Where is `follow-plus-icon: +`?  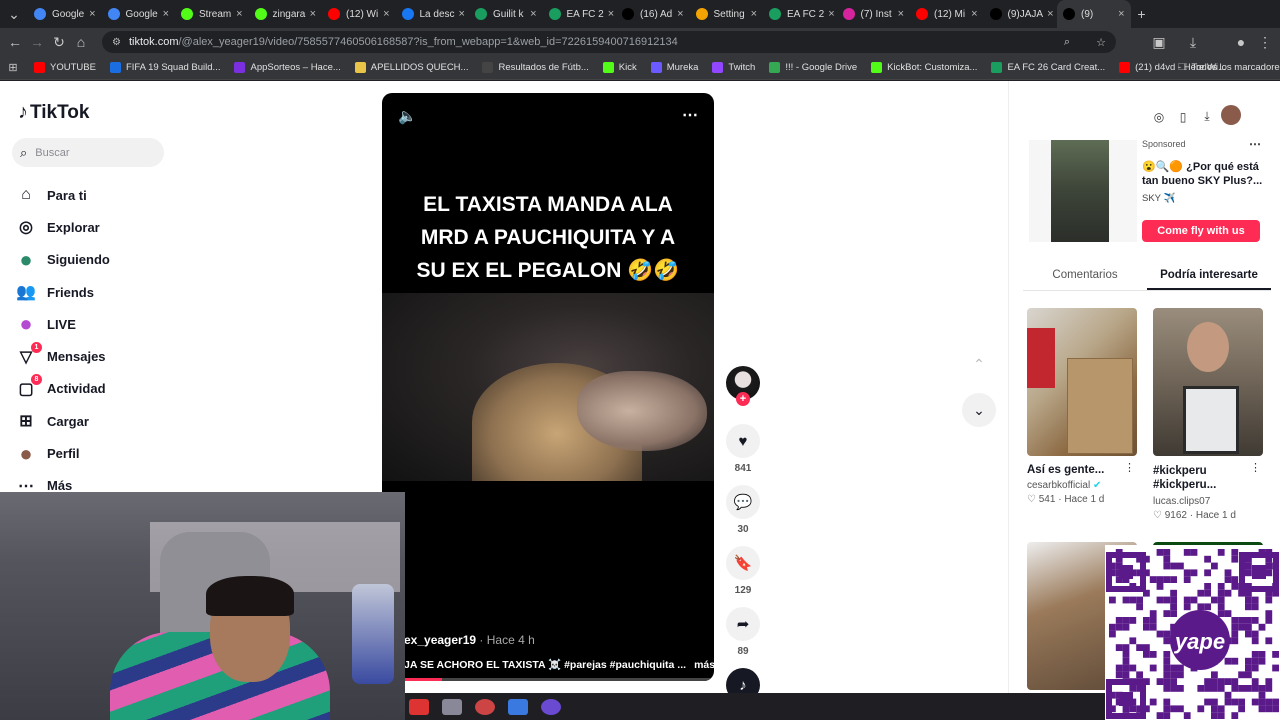 follow-plus-icon: + is located at coordinates (743, 399).